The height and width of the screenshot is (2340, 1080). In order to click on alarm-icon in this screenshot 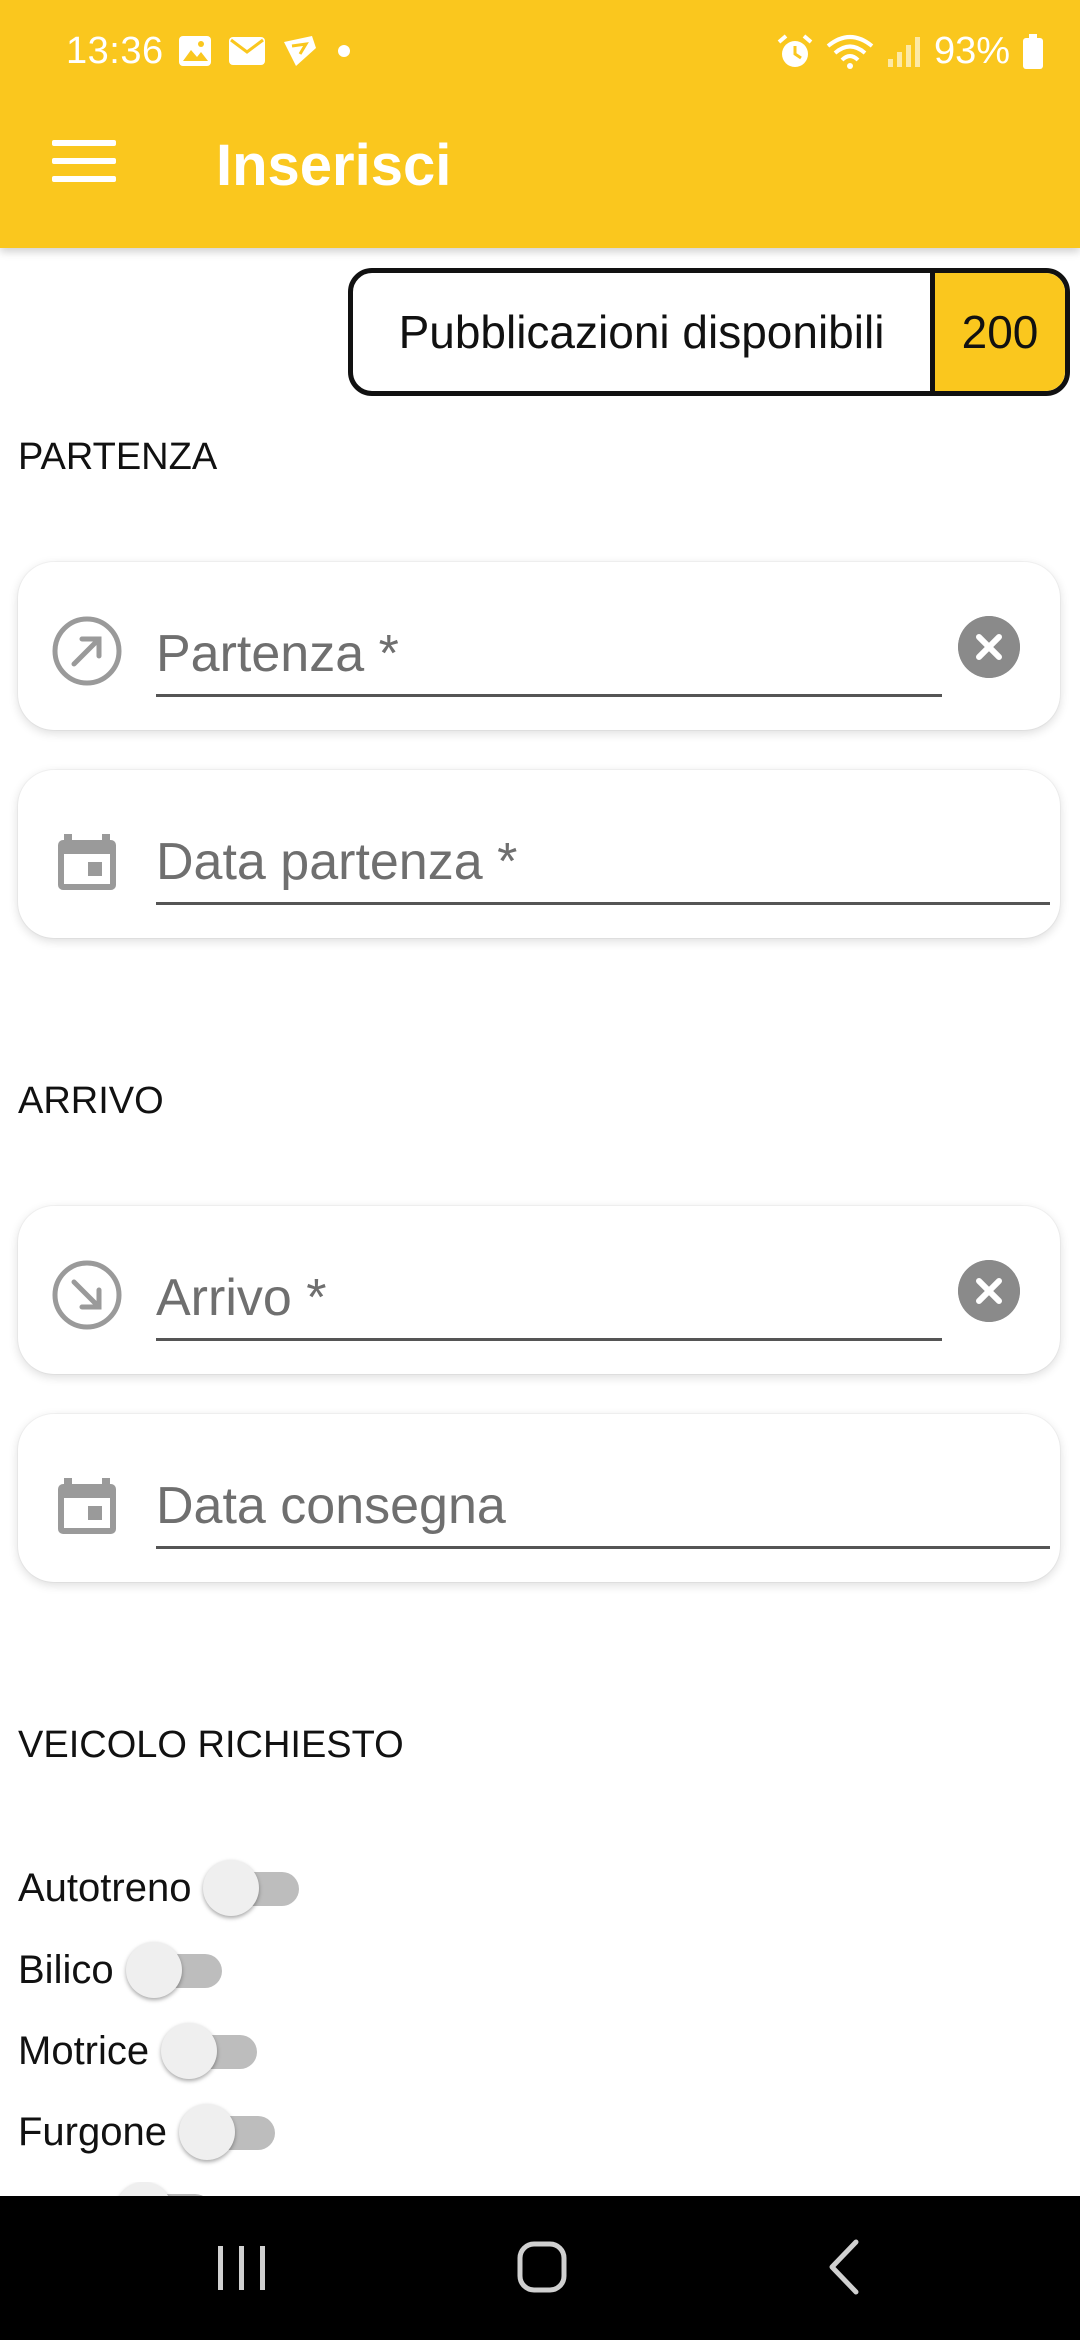, I will do `click(795, 50)`.